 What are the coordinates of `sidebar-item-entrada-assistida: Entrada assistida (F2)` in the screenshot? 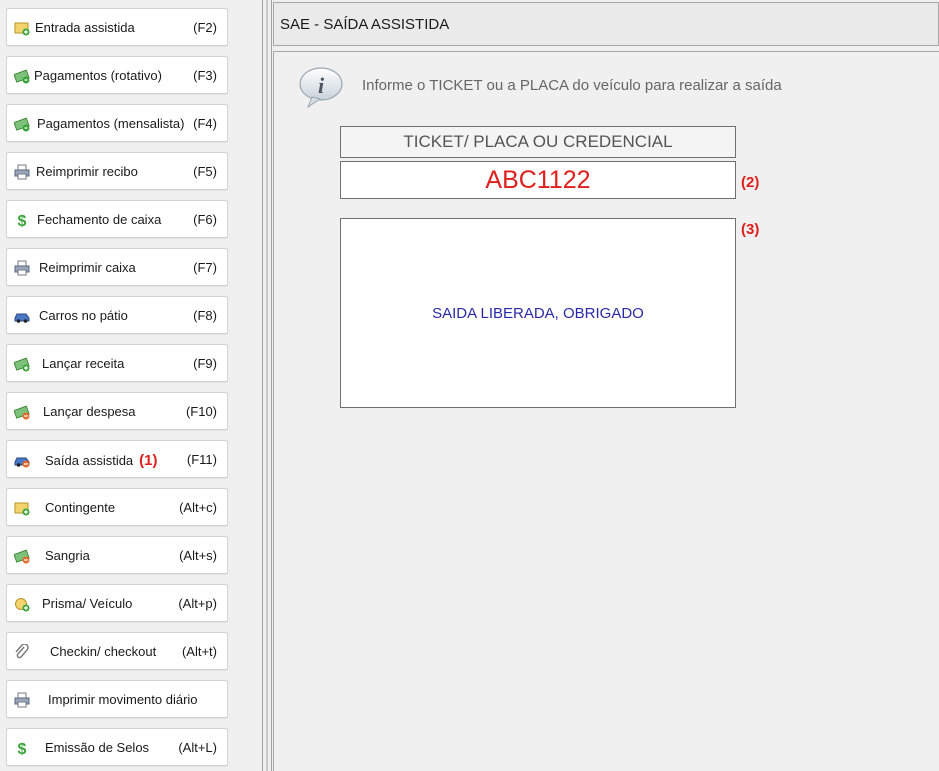 It's located at (117, 27).